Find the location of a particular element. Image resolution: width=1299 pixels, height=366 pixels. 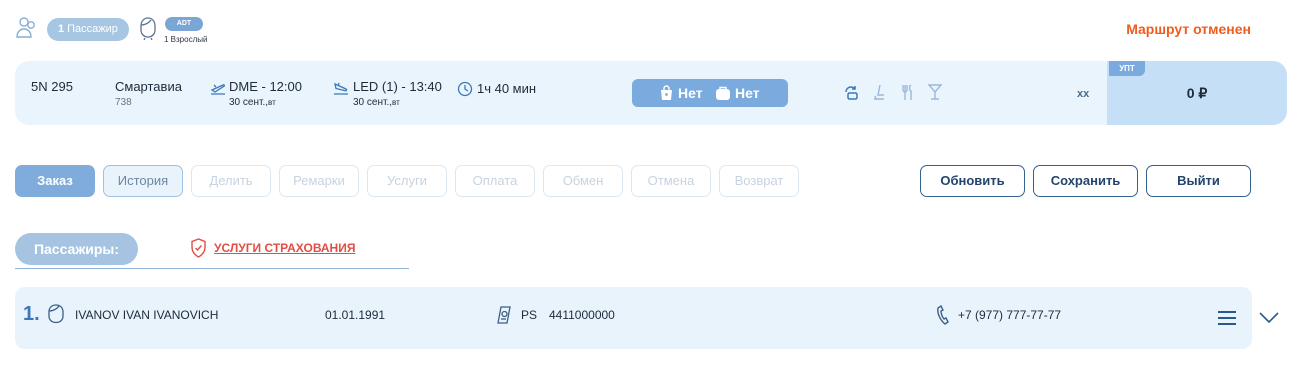

fare-tag: УПТ is located at coordinates (1127, 68).